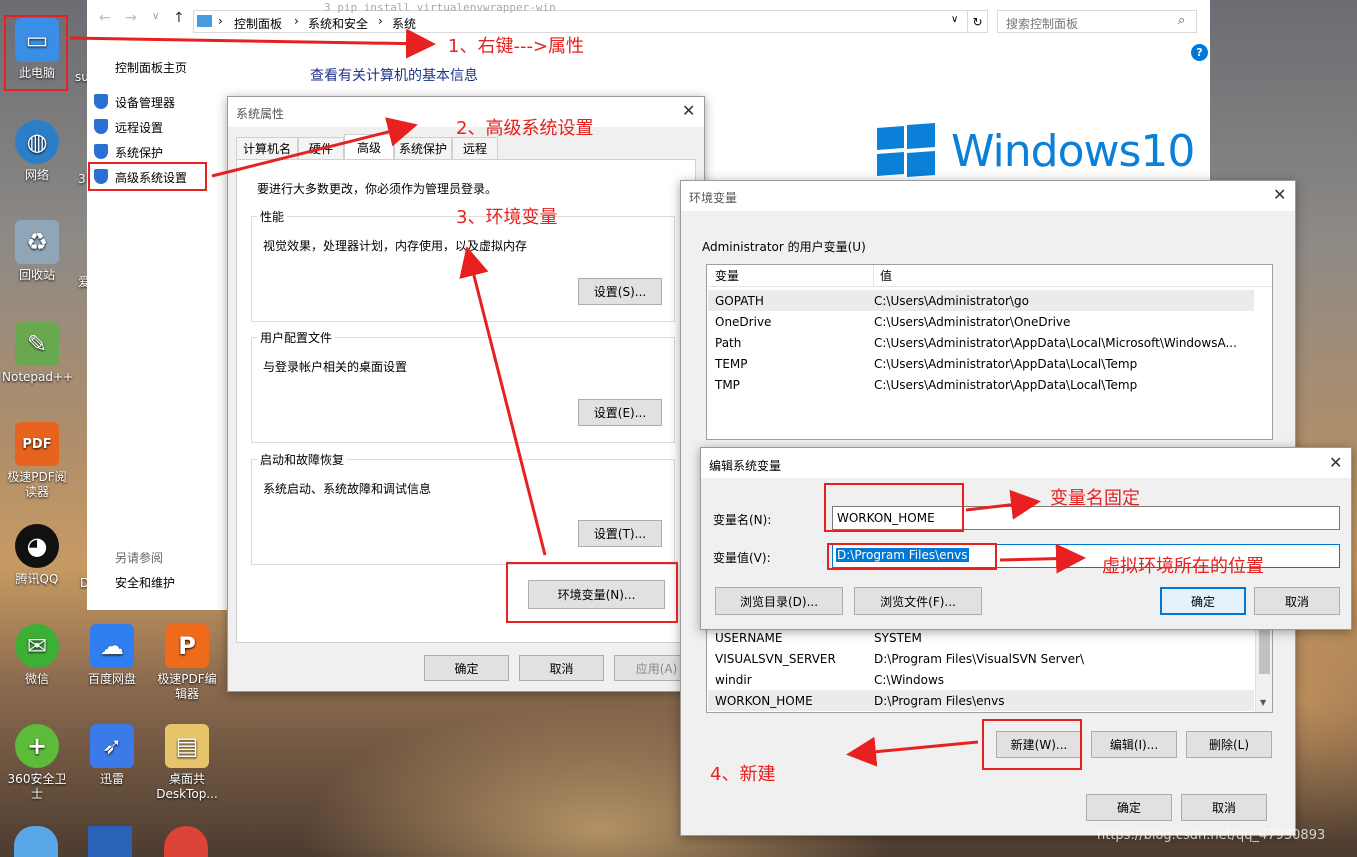 The image size is (1357, 857). Describe the element at coordinates (463, 269) in the screenshot. I see `performance-group` at that location.